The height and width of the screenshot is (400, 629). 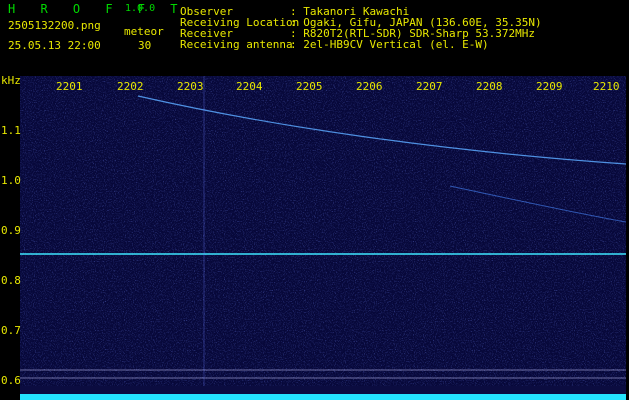 I want to click on x-tick: 2209, so click(x=549, y=86).